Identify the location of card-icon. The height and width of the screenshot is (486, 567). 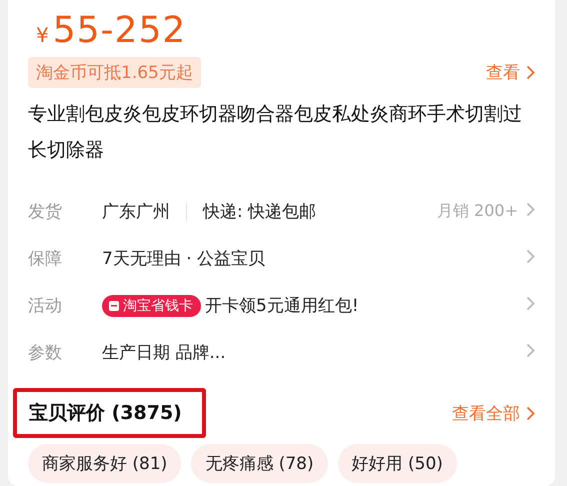
(114, 306).